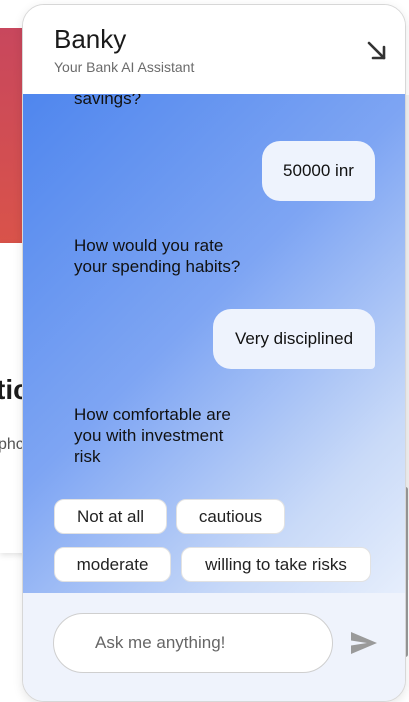 The height and width of the screenshot is (702, 409). What do you see at coordinates (124, 67) in the screenshot?
I see `chat-subtitle: Your Bank AI Assistant` at bounding box center [124, 67].